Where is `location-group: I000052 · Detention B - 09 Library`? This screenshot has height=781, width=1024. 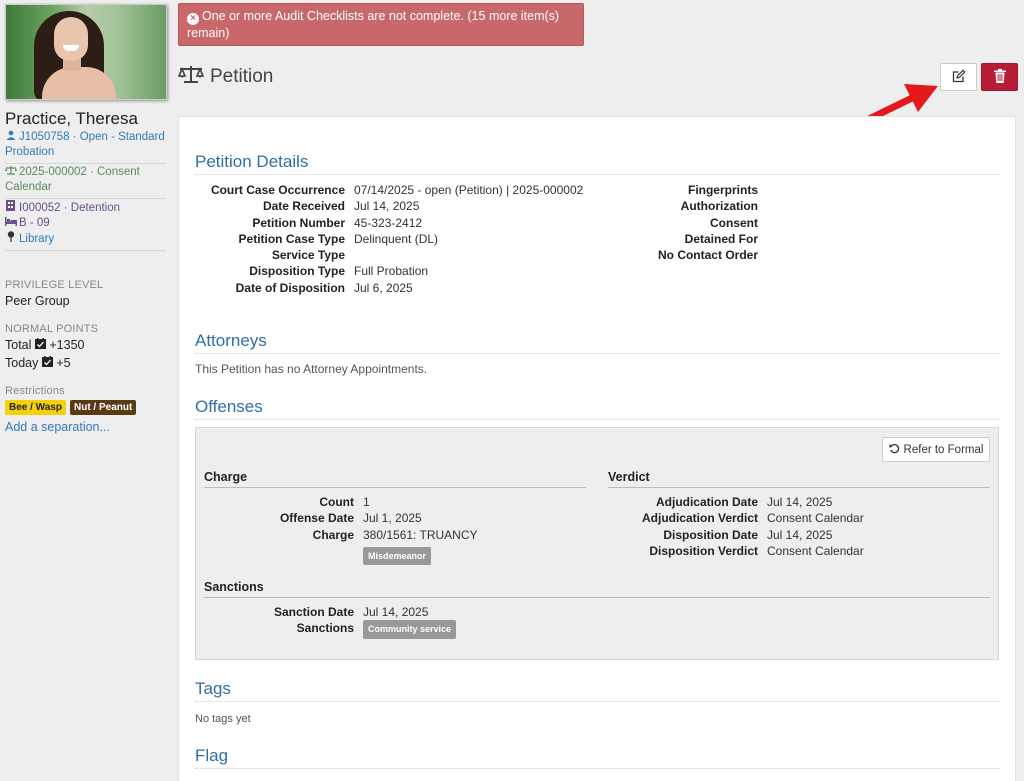
location-group: I000052 · Detention B - 09 Library is located at coordinates (85, 225).